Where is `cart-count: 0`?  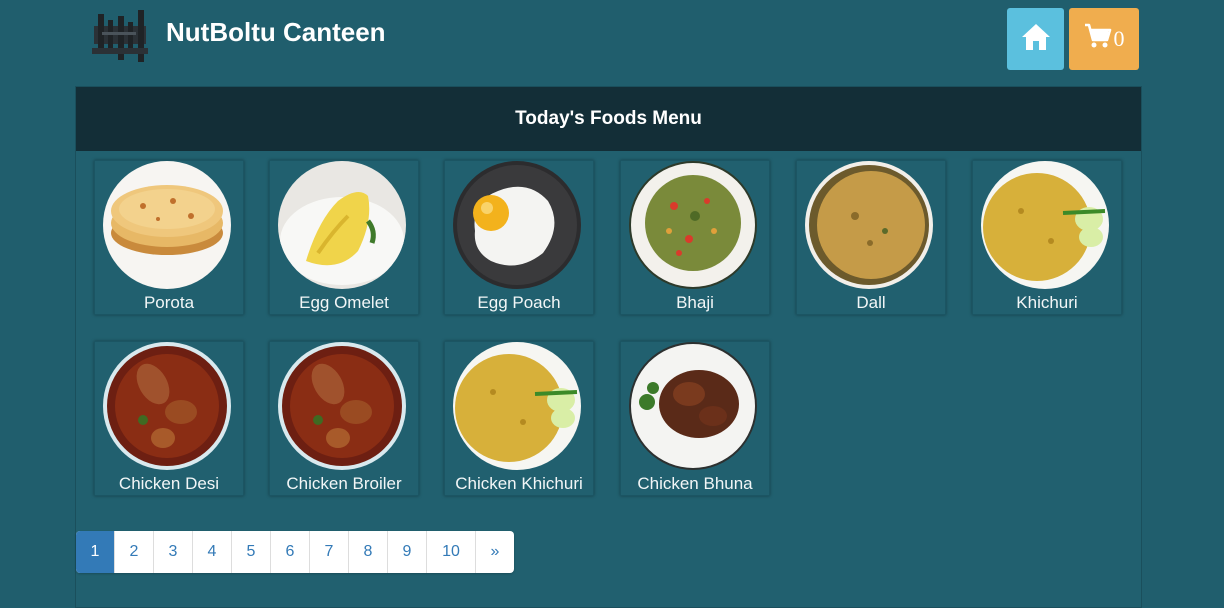
cart-count: 0 is located at coordinates (1119, 38).